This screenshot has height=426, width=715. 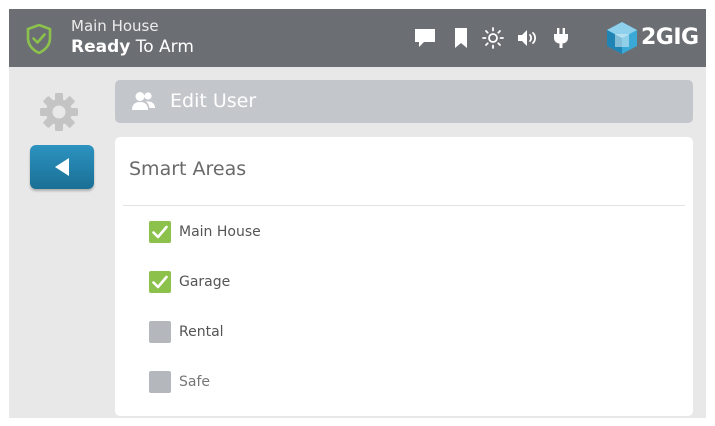 What do you see at coordinates (527, 38) in the screenshot?
I see `volume-icon` at bounding box center [527, 38].